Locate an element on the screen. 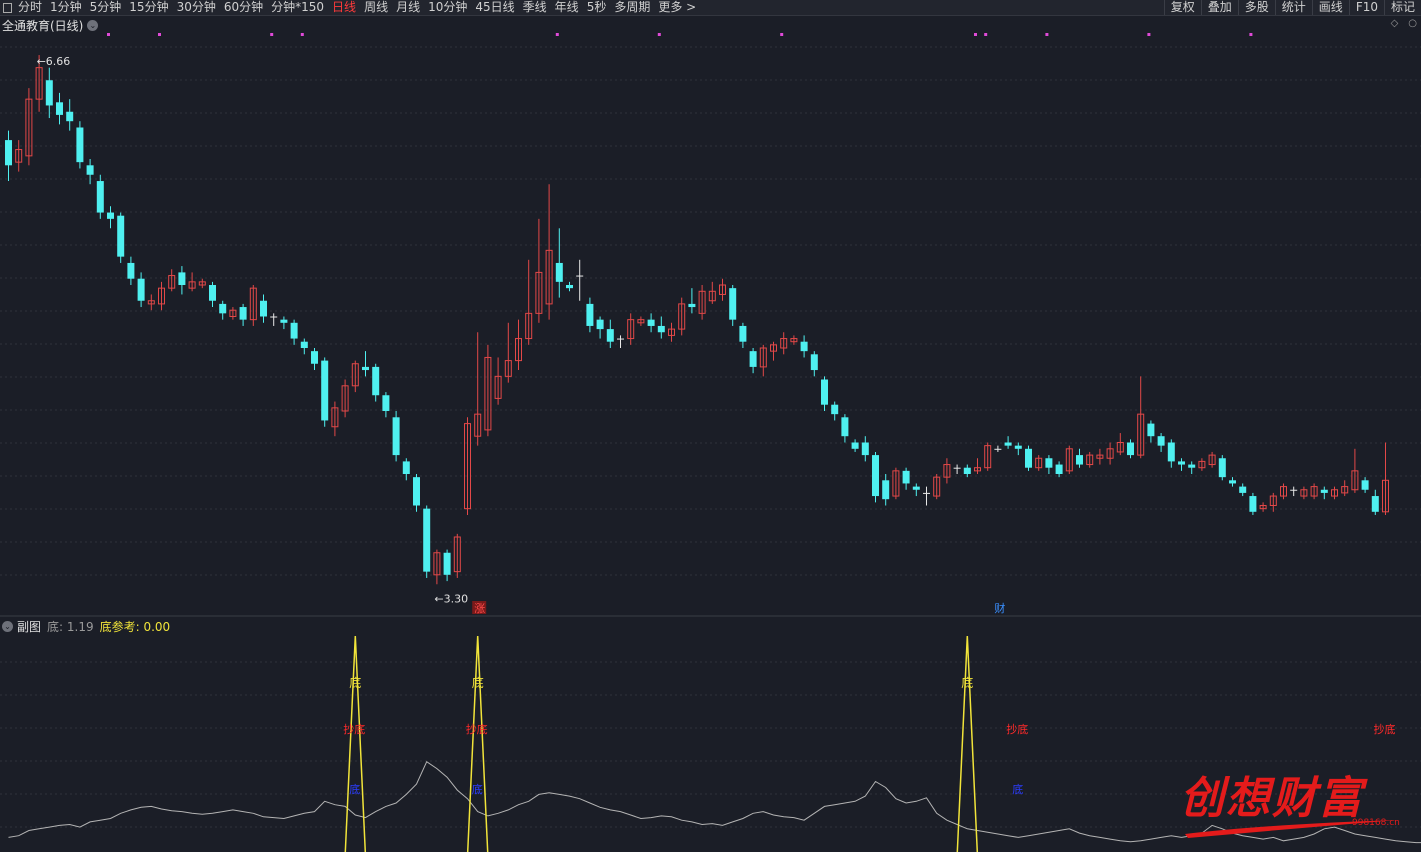  high-price-label: ←6.66 is located at coordinates (54, 61).